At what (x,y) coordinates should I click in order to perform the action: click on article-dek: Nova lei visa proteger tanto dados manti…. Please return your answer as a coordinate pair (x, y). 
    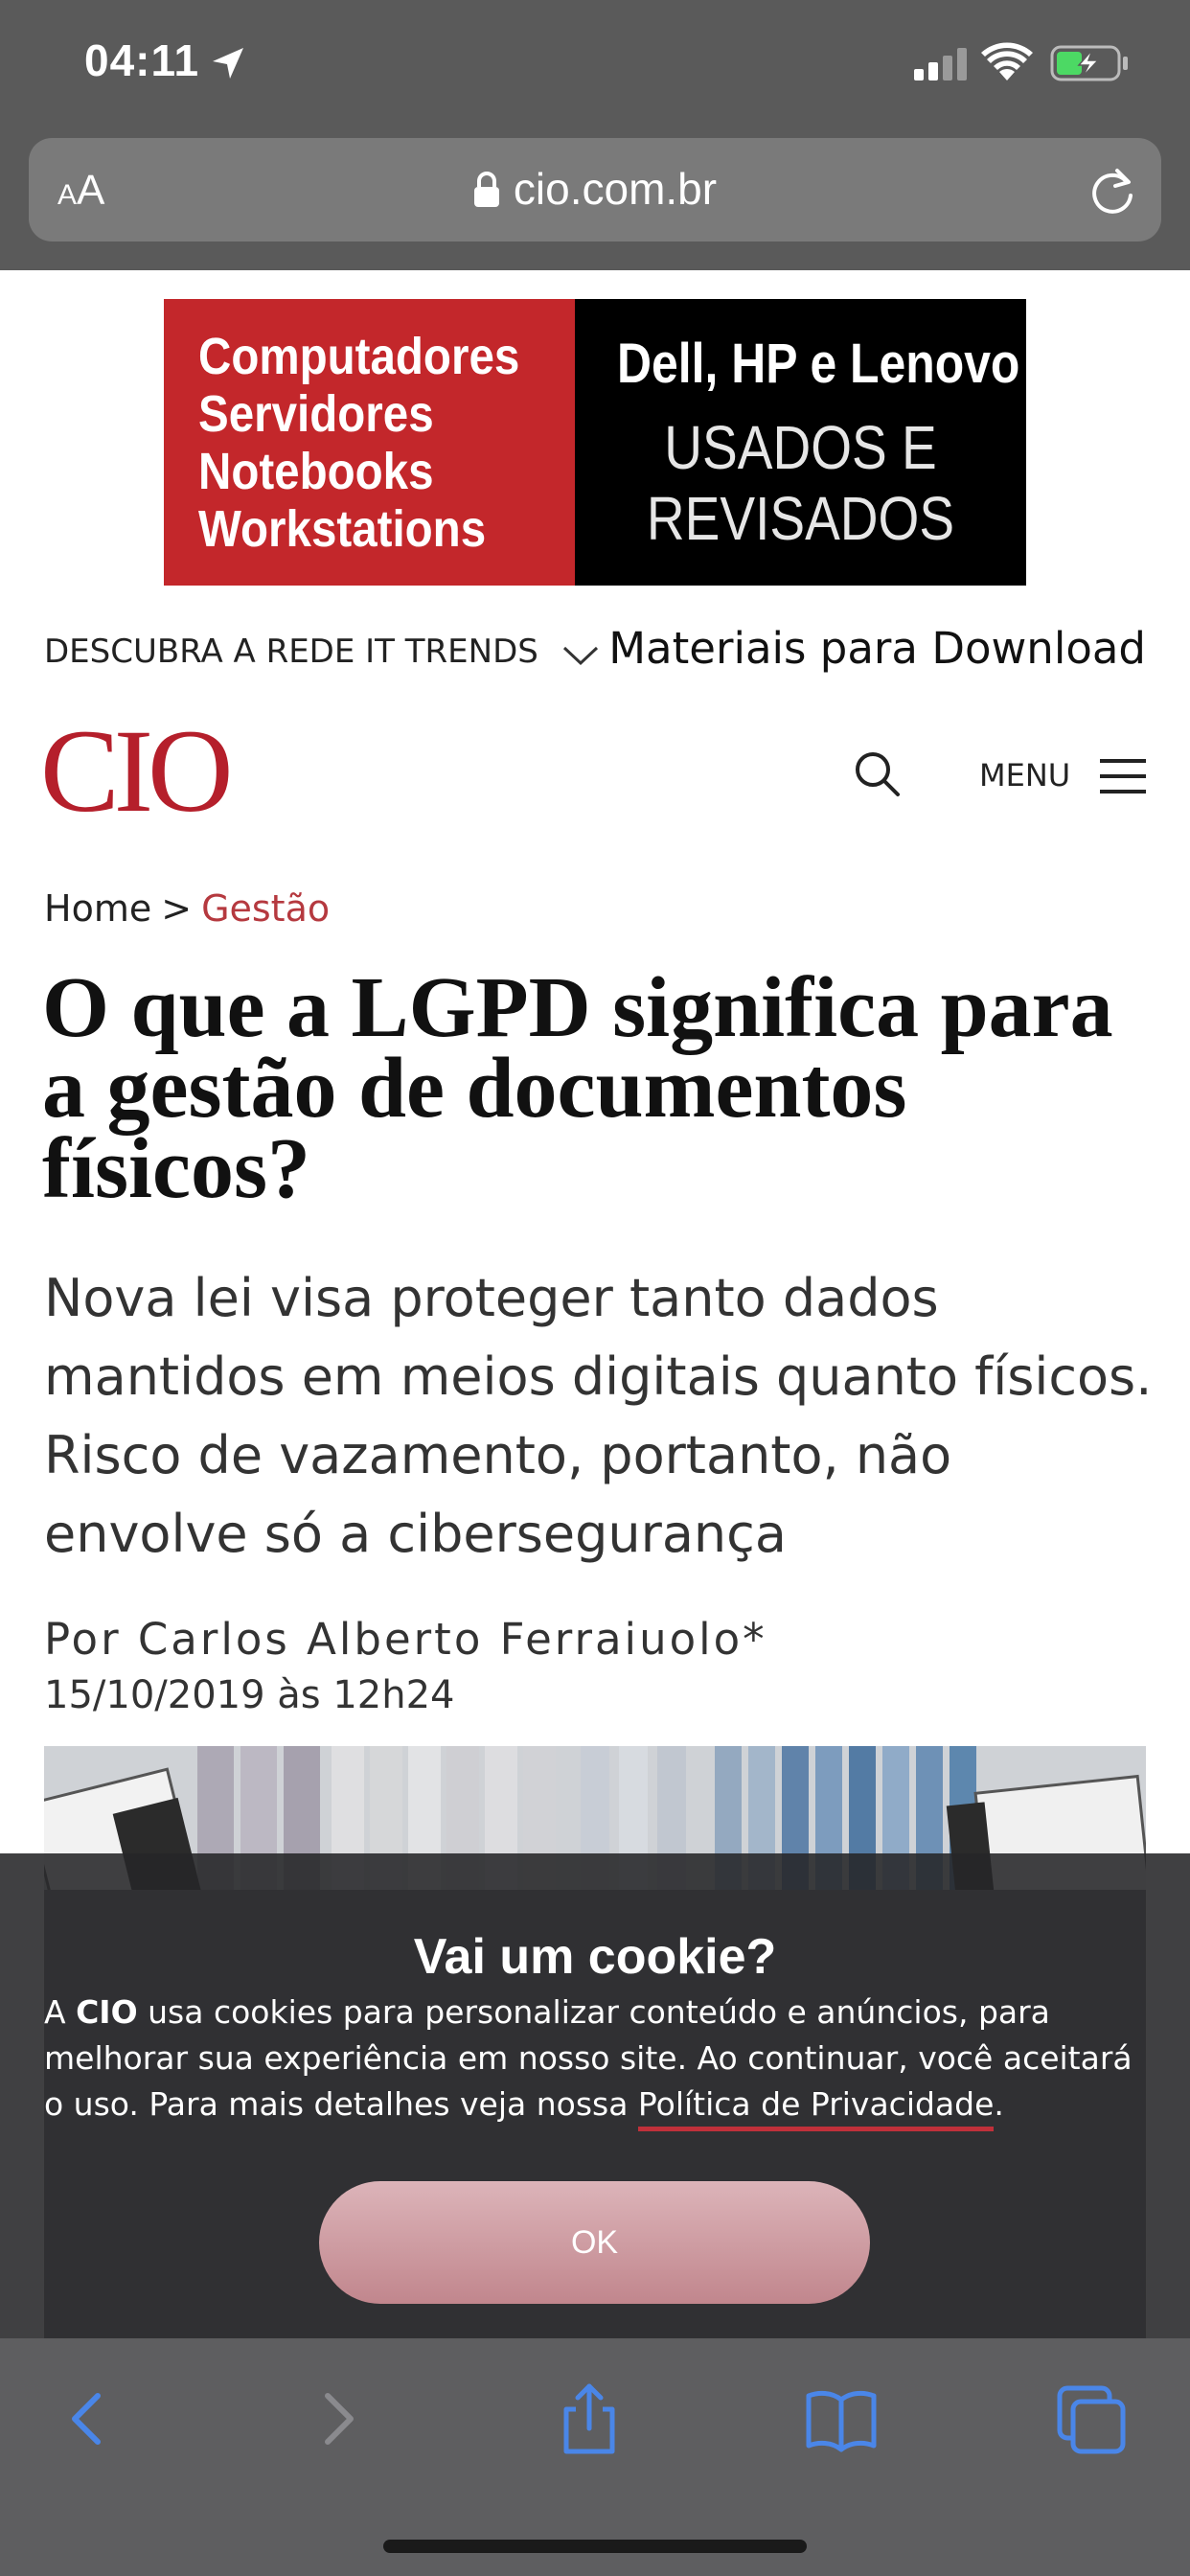
    Looking at the image, I should click on (599, 1416).